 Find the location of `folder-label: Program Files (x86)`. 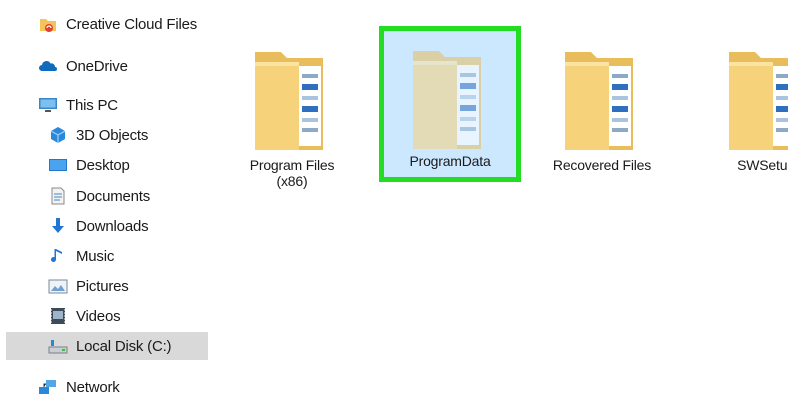

folder-label: Program Files (x86) is located at coordinates (292, 173).